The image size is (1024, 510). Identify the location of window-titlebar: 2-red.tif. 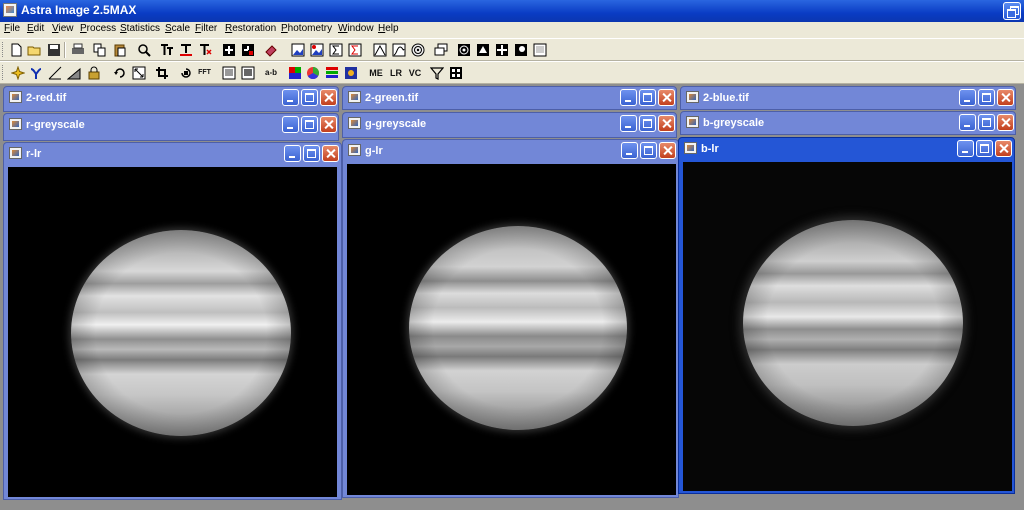
(171, 98).